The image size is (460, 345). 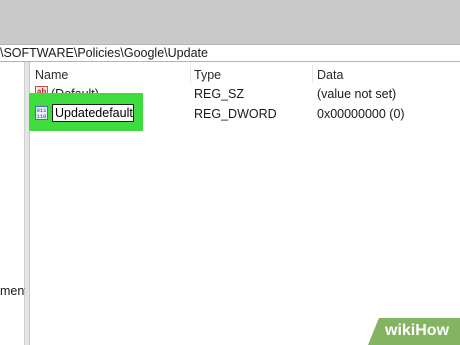 I want to click on tree-pane: ment, so click(x=14, y=203).